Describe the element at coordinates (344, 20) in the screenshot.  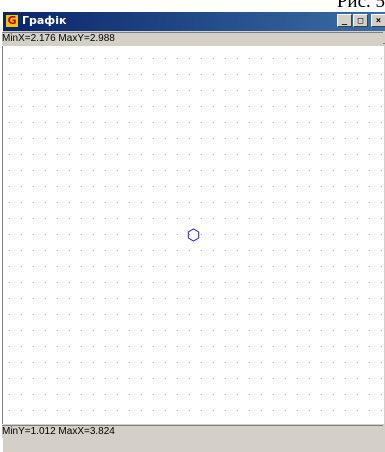
I see `minimize-button: _` at that location.